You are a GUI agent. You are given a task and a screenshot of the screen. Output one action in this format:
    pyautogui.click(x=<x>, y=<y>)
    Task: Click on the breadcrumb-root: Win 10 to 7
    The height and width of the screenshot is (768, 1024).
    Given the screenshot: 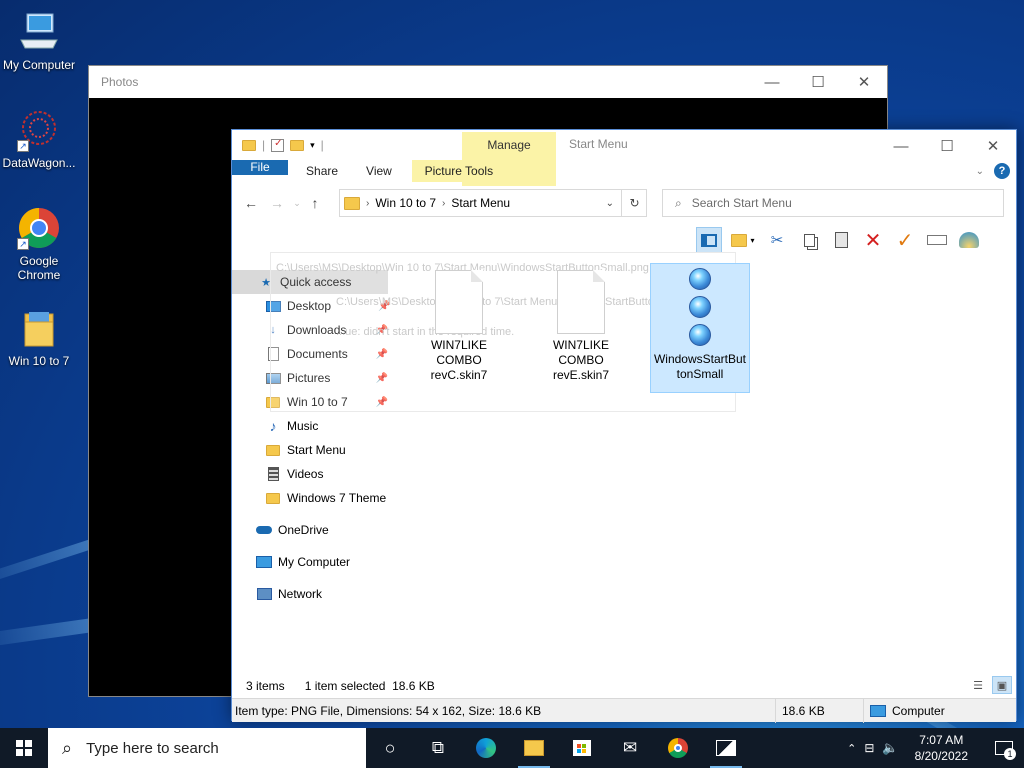 What is the action you would take?
    pyautogui.click(x=405, y=203)
    